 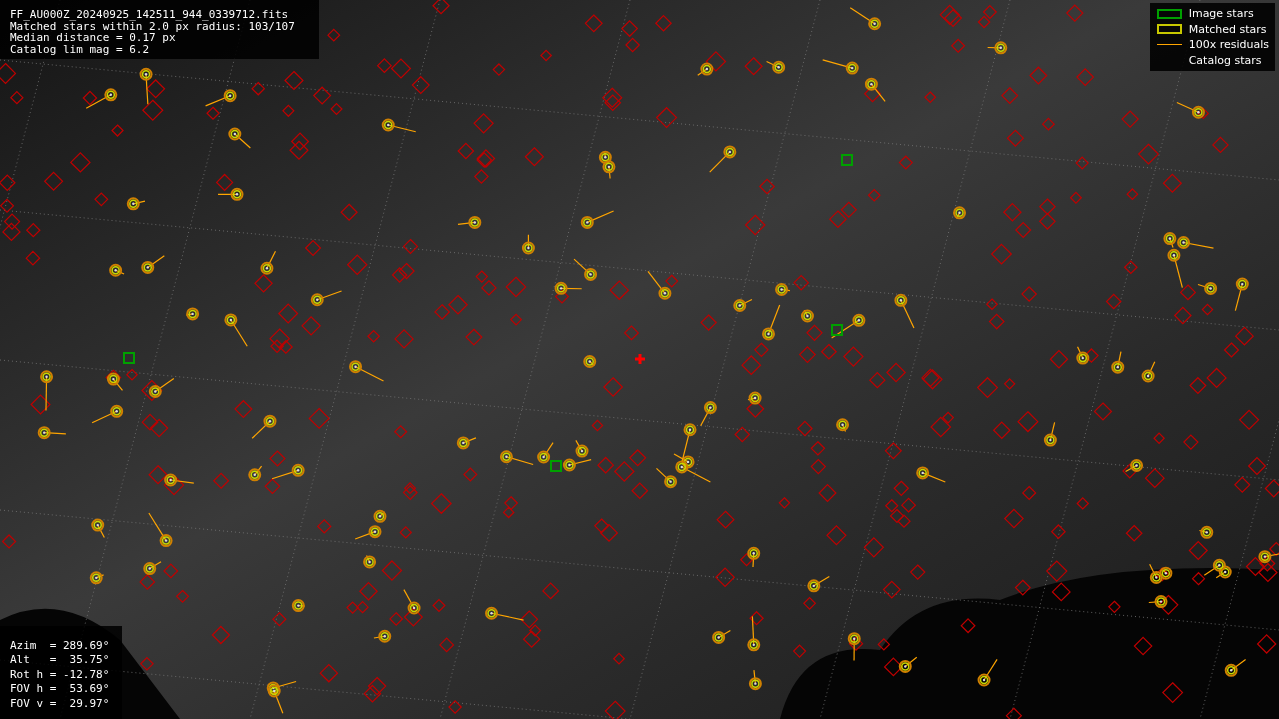 What do you see at coordinates (80, 49) in the screenshot?
I see `info-text: Catalog lim mag = 6.2` at bounding box center [80, 49].